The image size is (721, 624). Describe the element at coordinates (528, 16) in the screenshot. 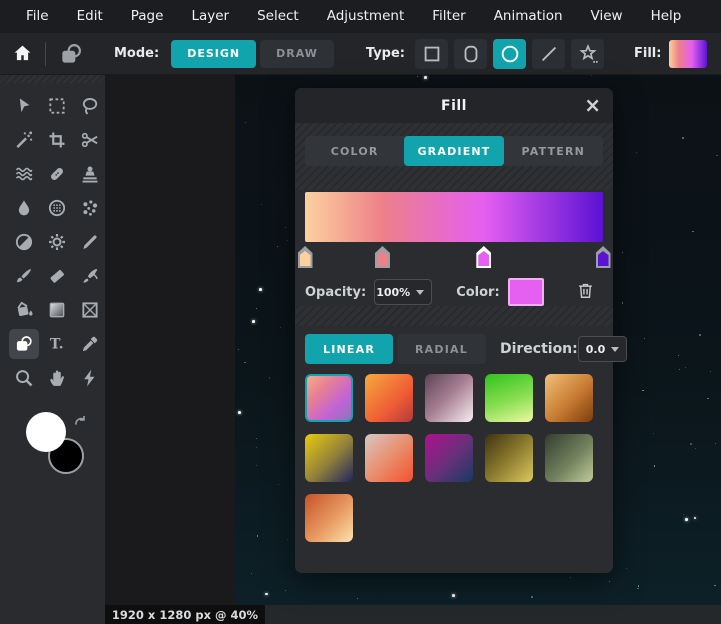

I see `menu-animation: Animation` at that location.